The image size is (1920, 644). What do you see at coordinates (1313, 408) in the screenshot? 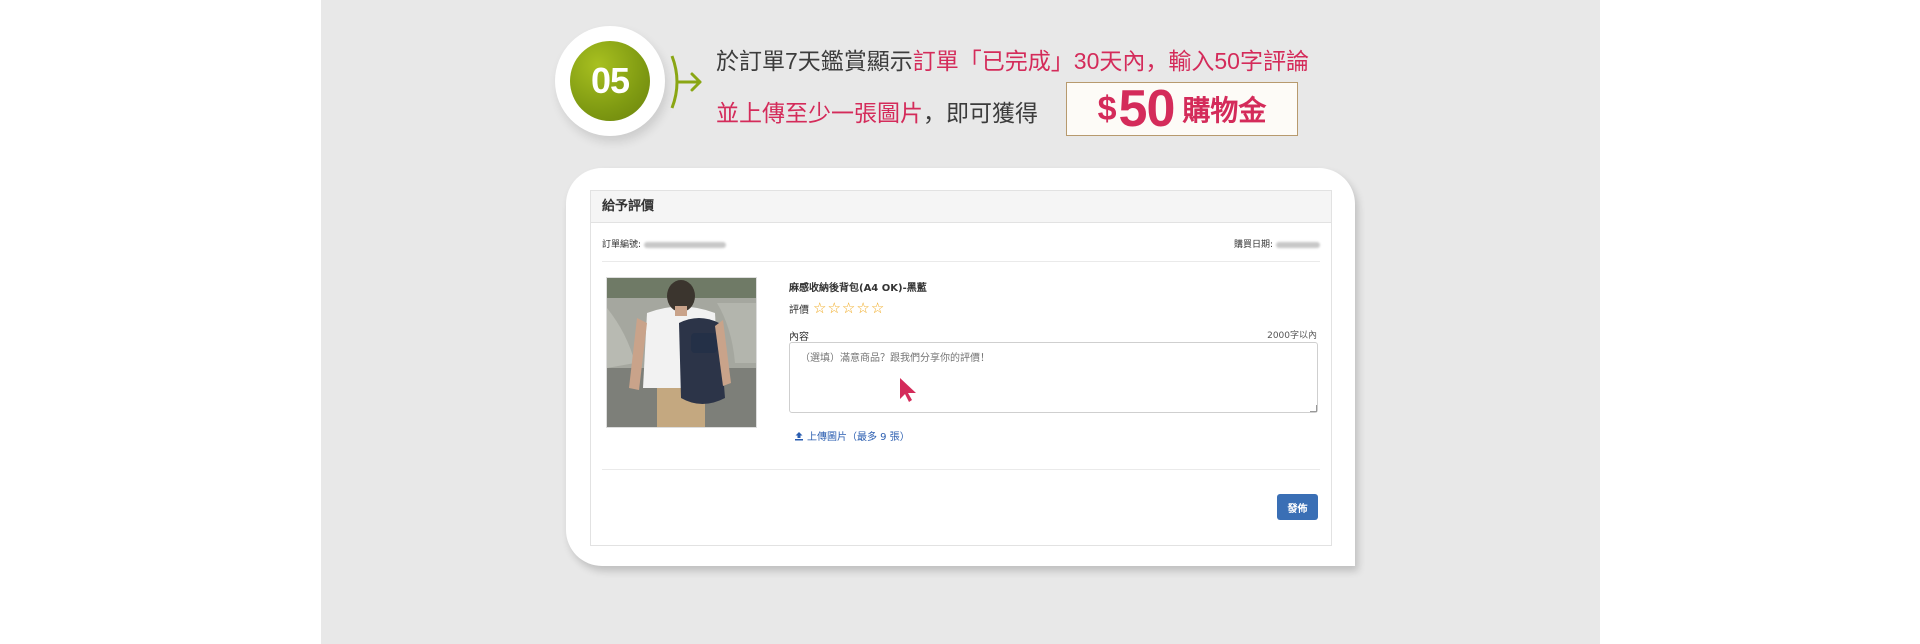
I see `resize-handle` at bounding box center [1313, 408].